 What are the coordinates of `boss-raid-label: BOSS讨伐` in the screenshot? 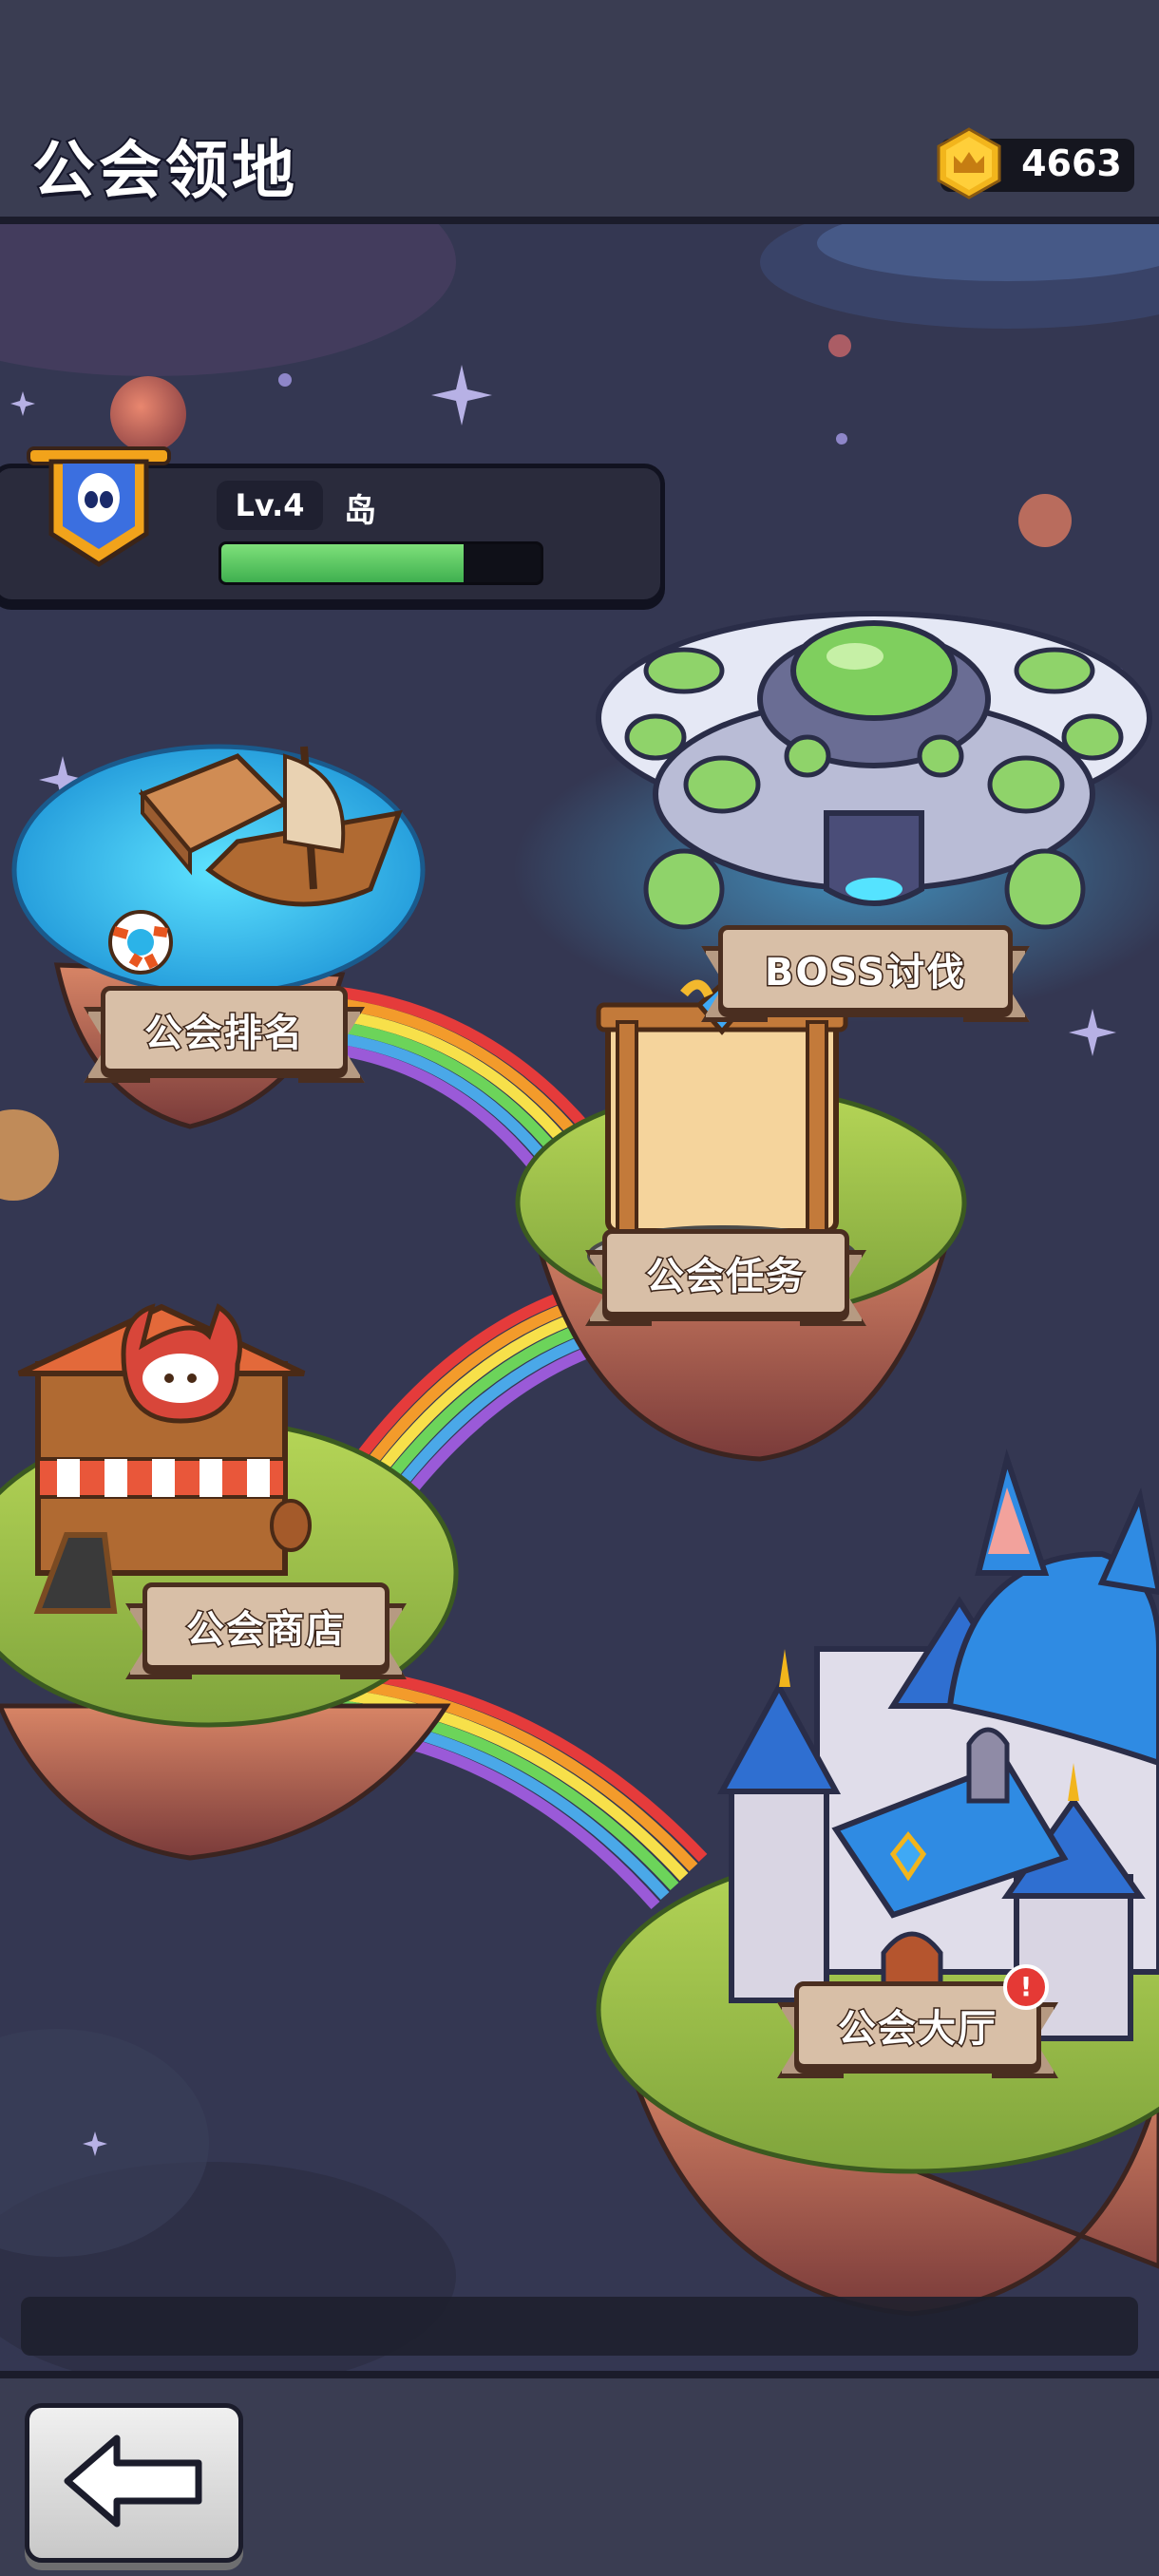 It's located at (865, 973).